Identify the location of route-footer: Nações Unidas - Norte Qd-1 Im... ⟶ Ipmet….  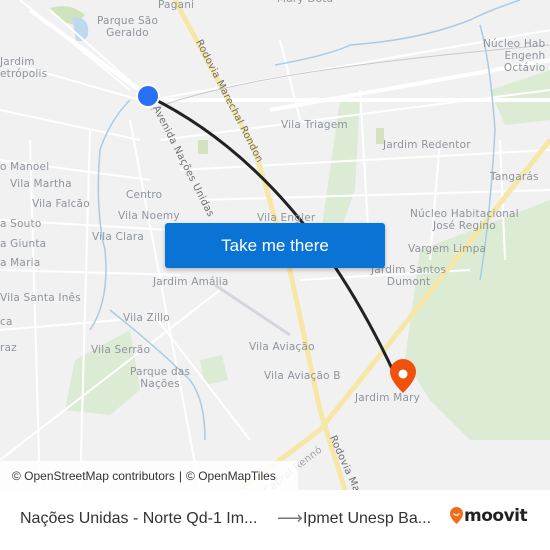
(275, 520).